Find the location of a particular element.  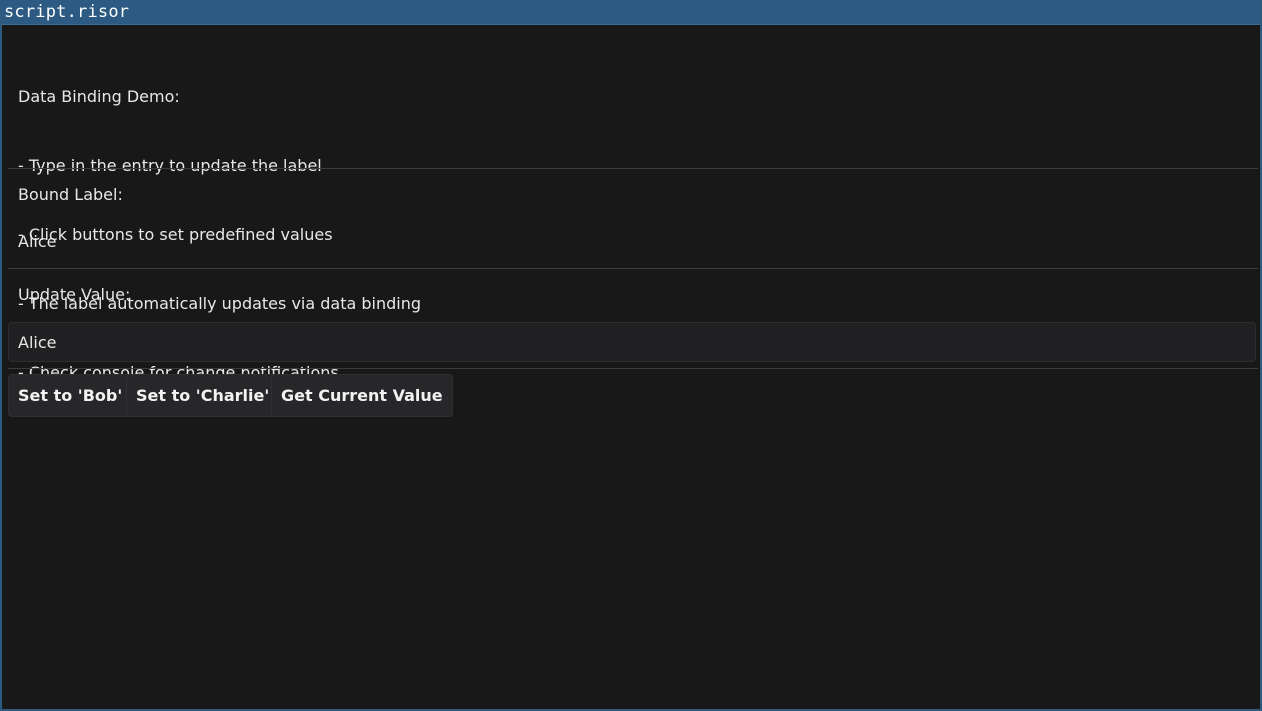

window-title: script.risor is located at coordinates (67, 12).